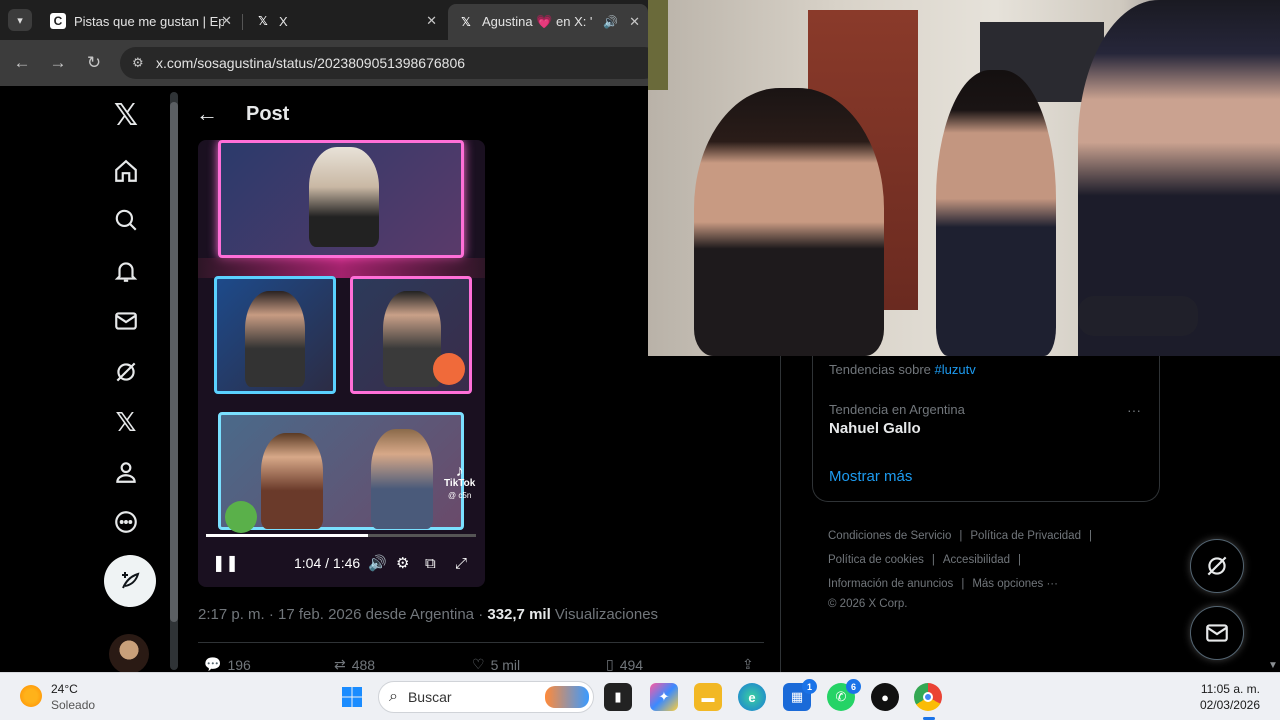 Image resolution: width=1280 pixels, height=720 pixels. What do you see at coordinates (459, 471) in the screenshot?
I see `tiktok-icon: ♪` at bounding box center [459, 471].